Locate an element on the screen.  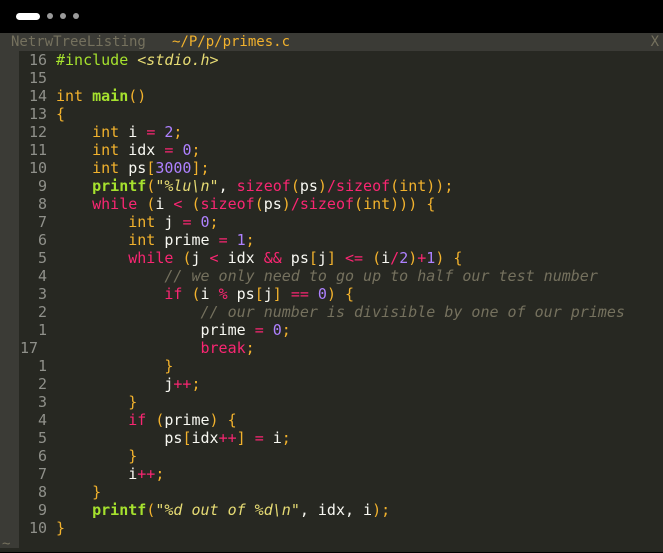
line-text: printf("%lu\n", sizeof(ps)/sizeof(int)); is located at coordinates (254, 186).